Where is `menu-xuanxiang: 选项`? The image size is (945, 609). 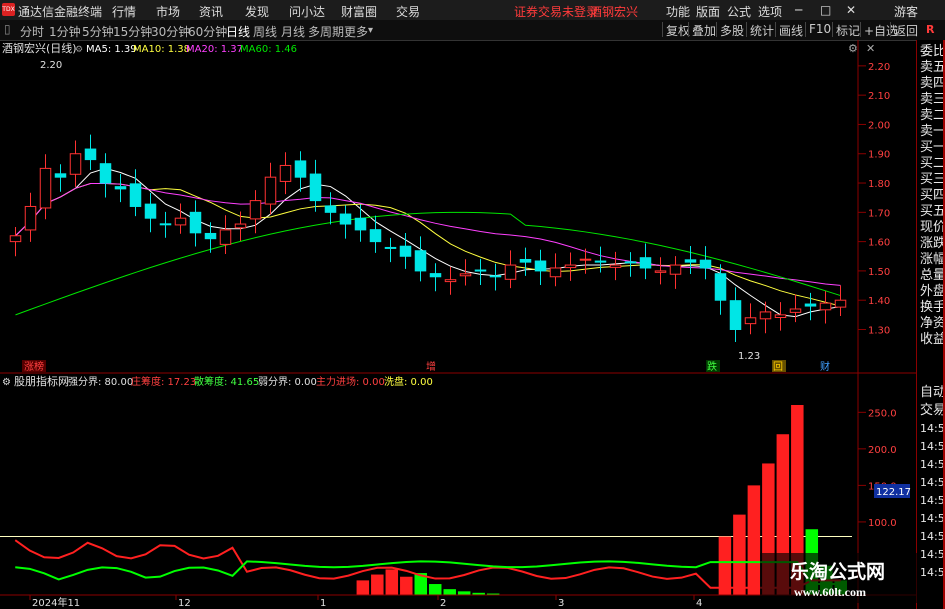 menu-xuanxiang: 选项 is located at coordinates (770, 11).